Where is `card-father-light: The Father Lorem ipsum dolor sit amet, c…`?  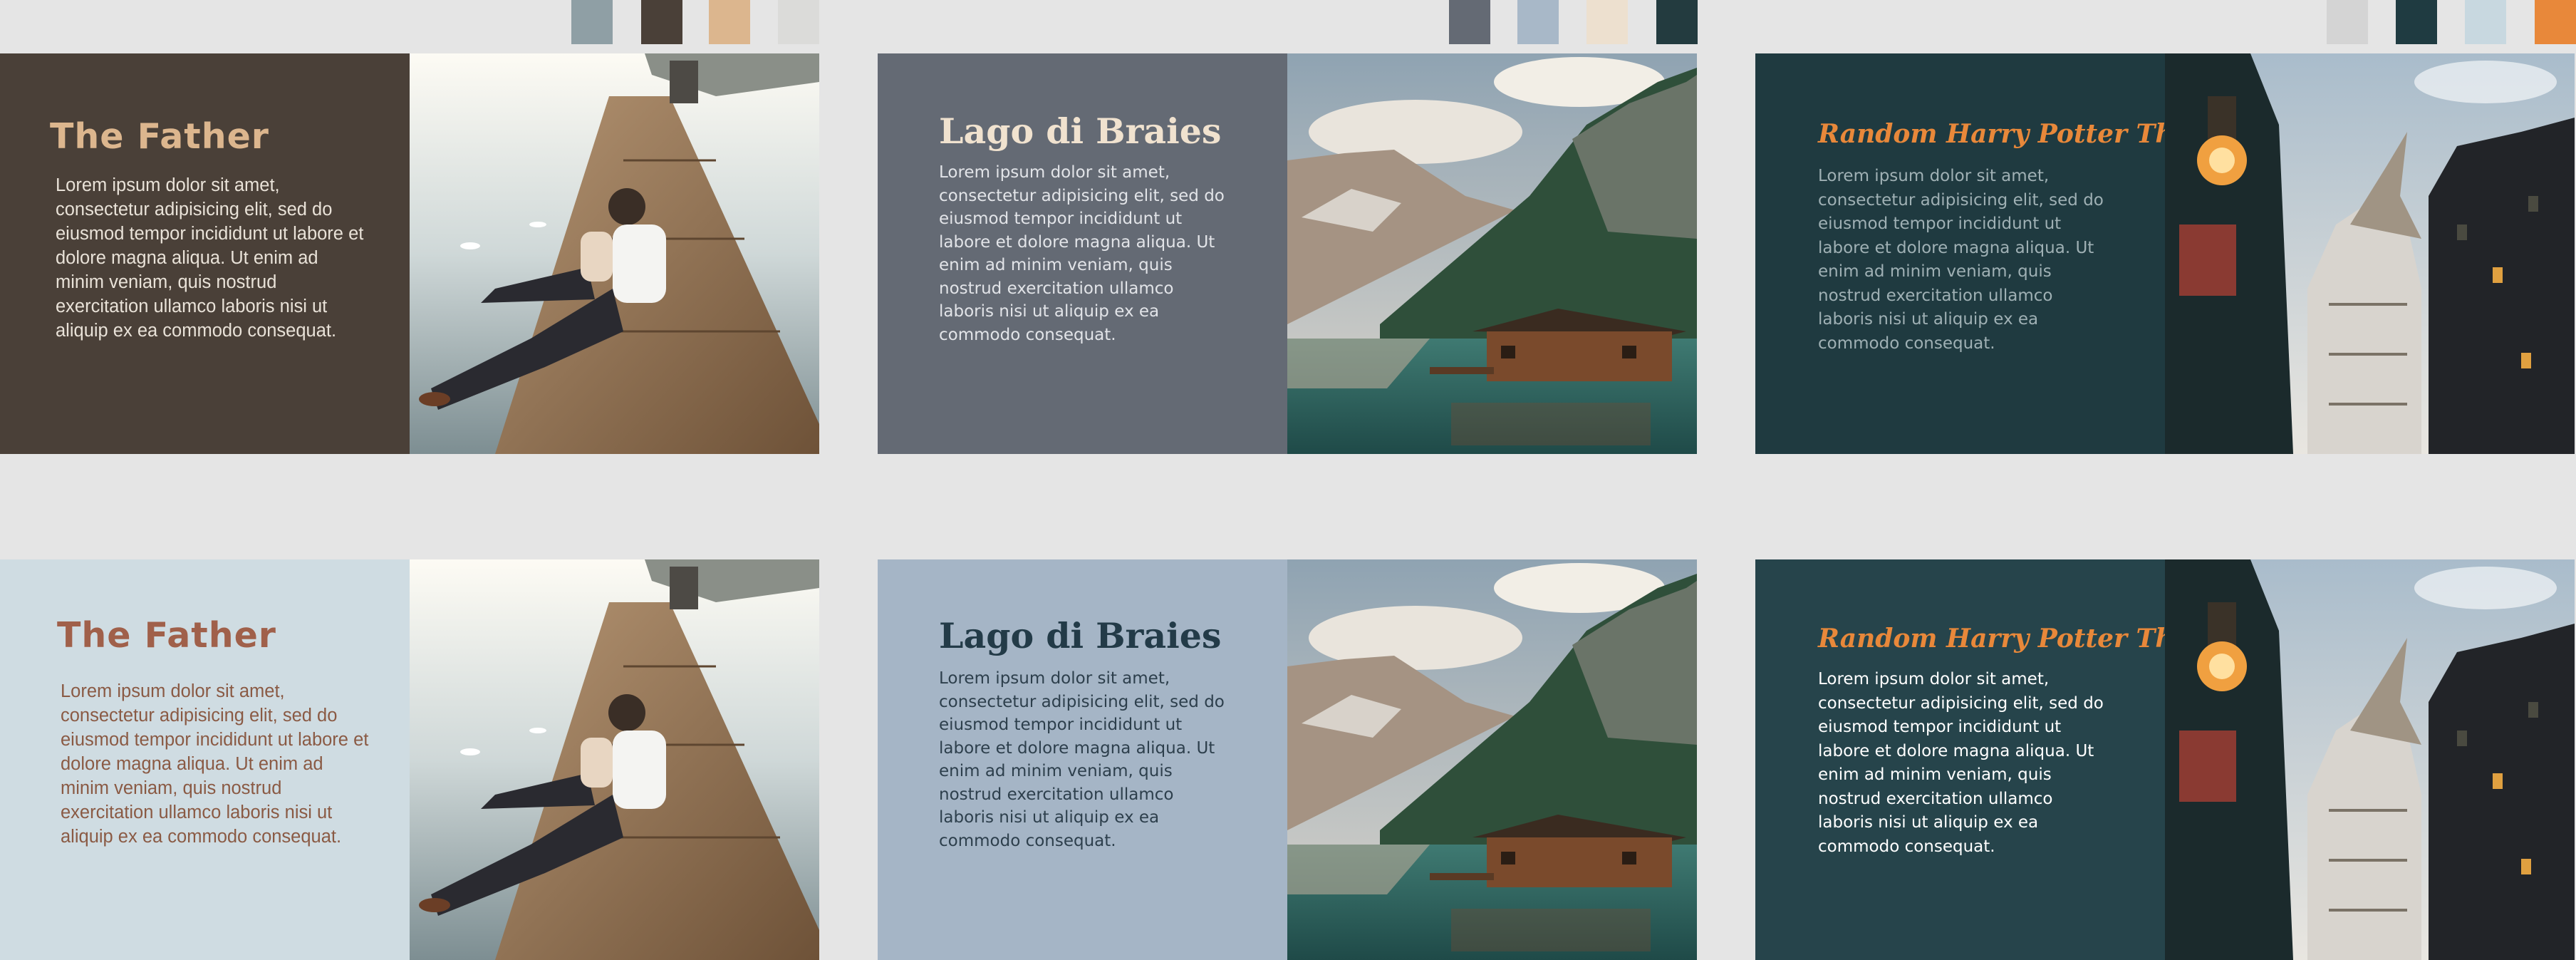
card-father-light: The Father Lorem ipsum dolor sit amet, c… is located at coordinates (409, 759).